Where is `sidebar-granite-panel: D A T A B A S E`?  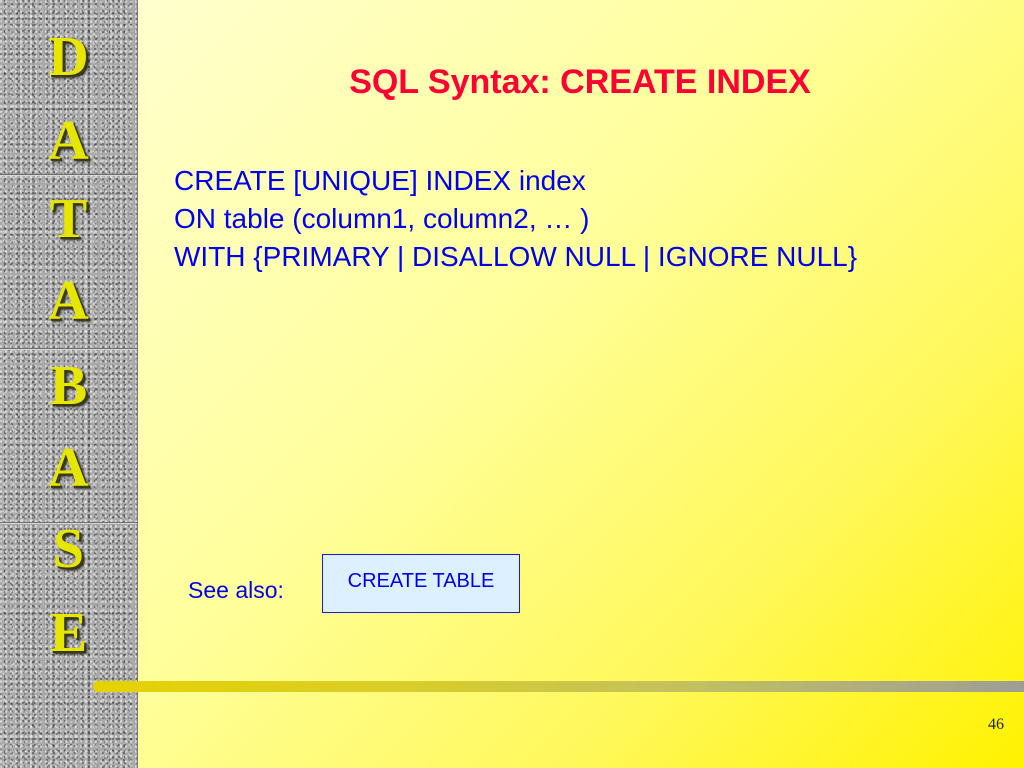
sidebar-granite-panel: D A T A B A S E is located at coordinates (69, 384).